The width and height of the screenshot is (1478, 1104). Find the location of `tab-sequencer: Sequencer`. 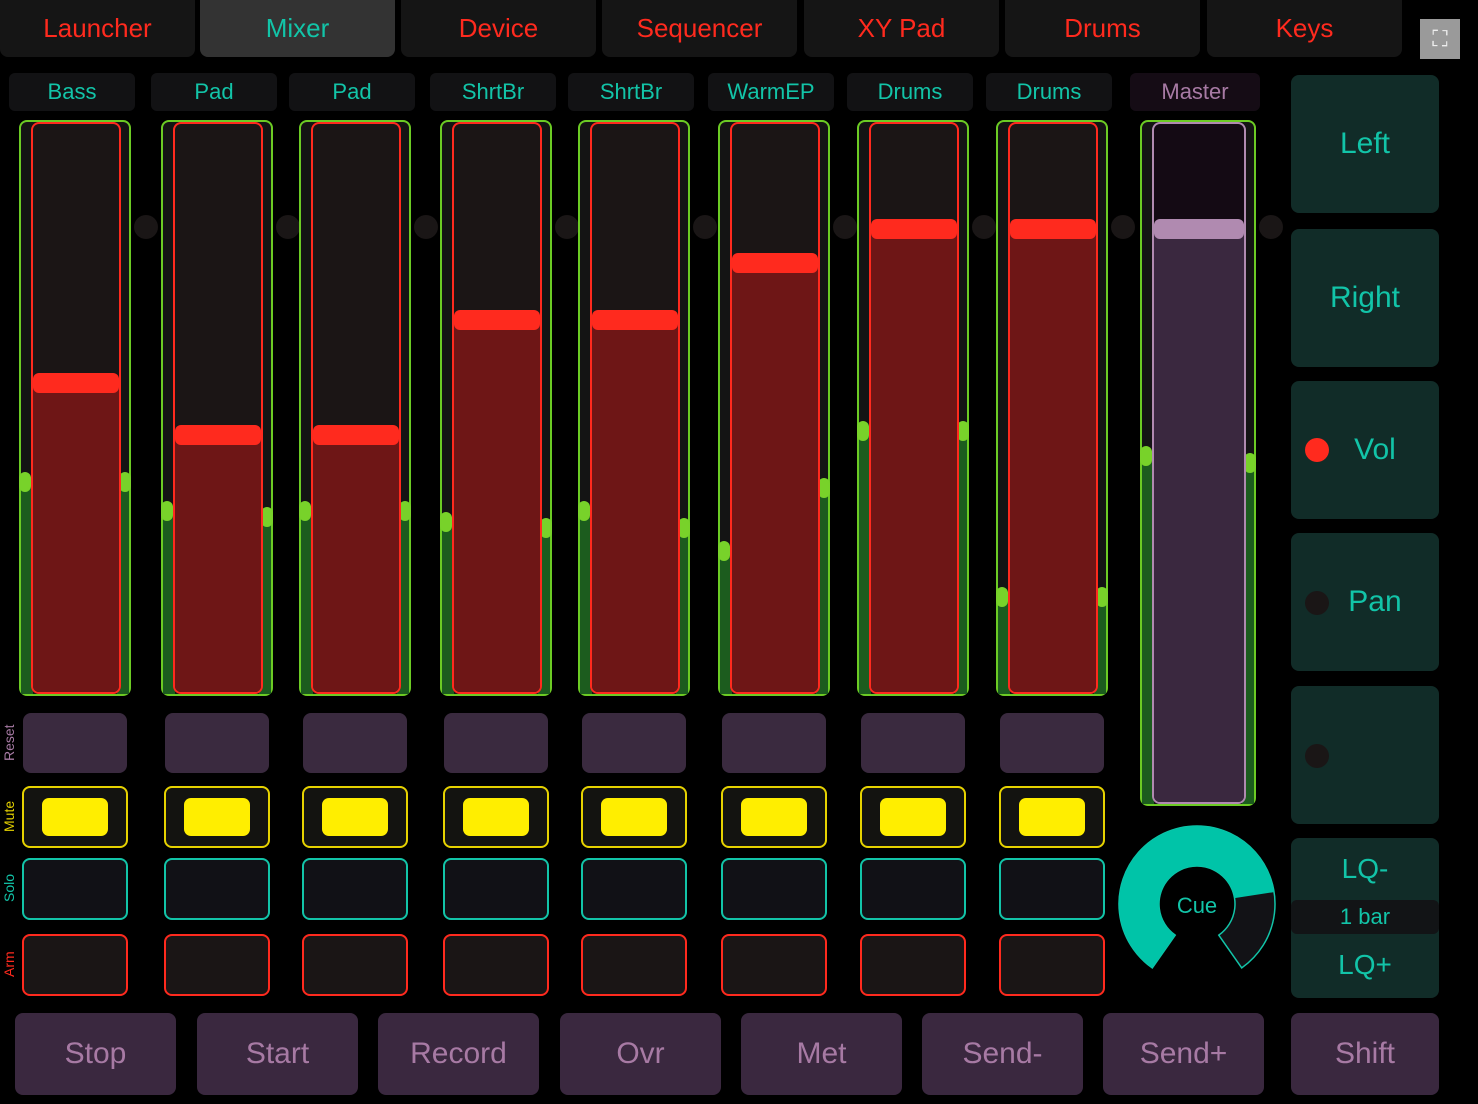

tab-sequencer: Sequencer is located at coordinates (699, 28).